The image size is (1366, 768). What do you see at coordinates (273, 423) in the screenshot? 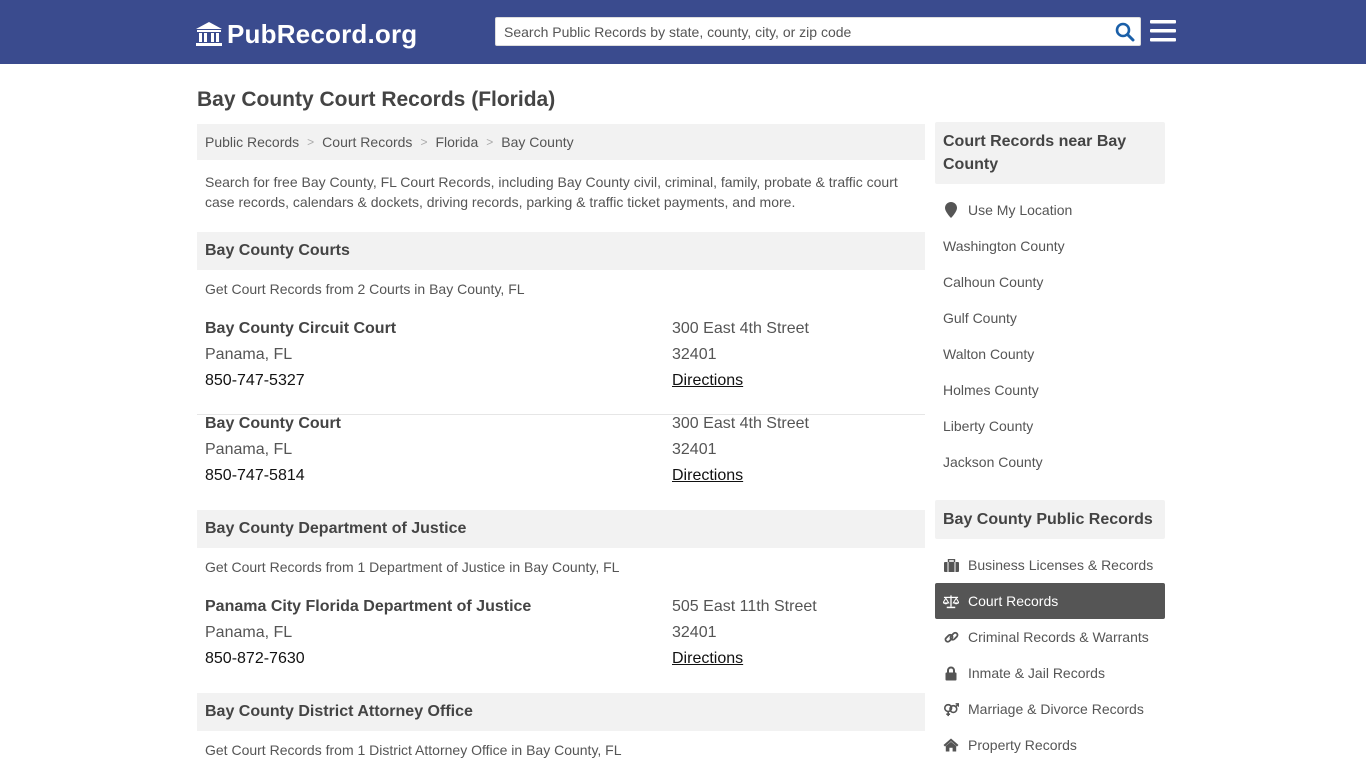
I see `court-name: Bay County Court` at bounding box center [273, 423].